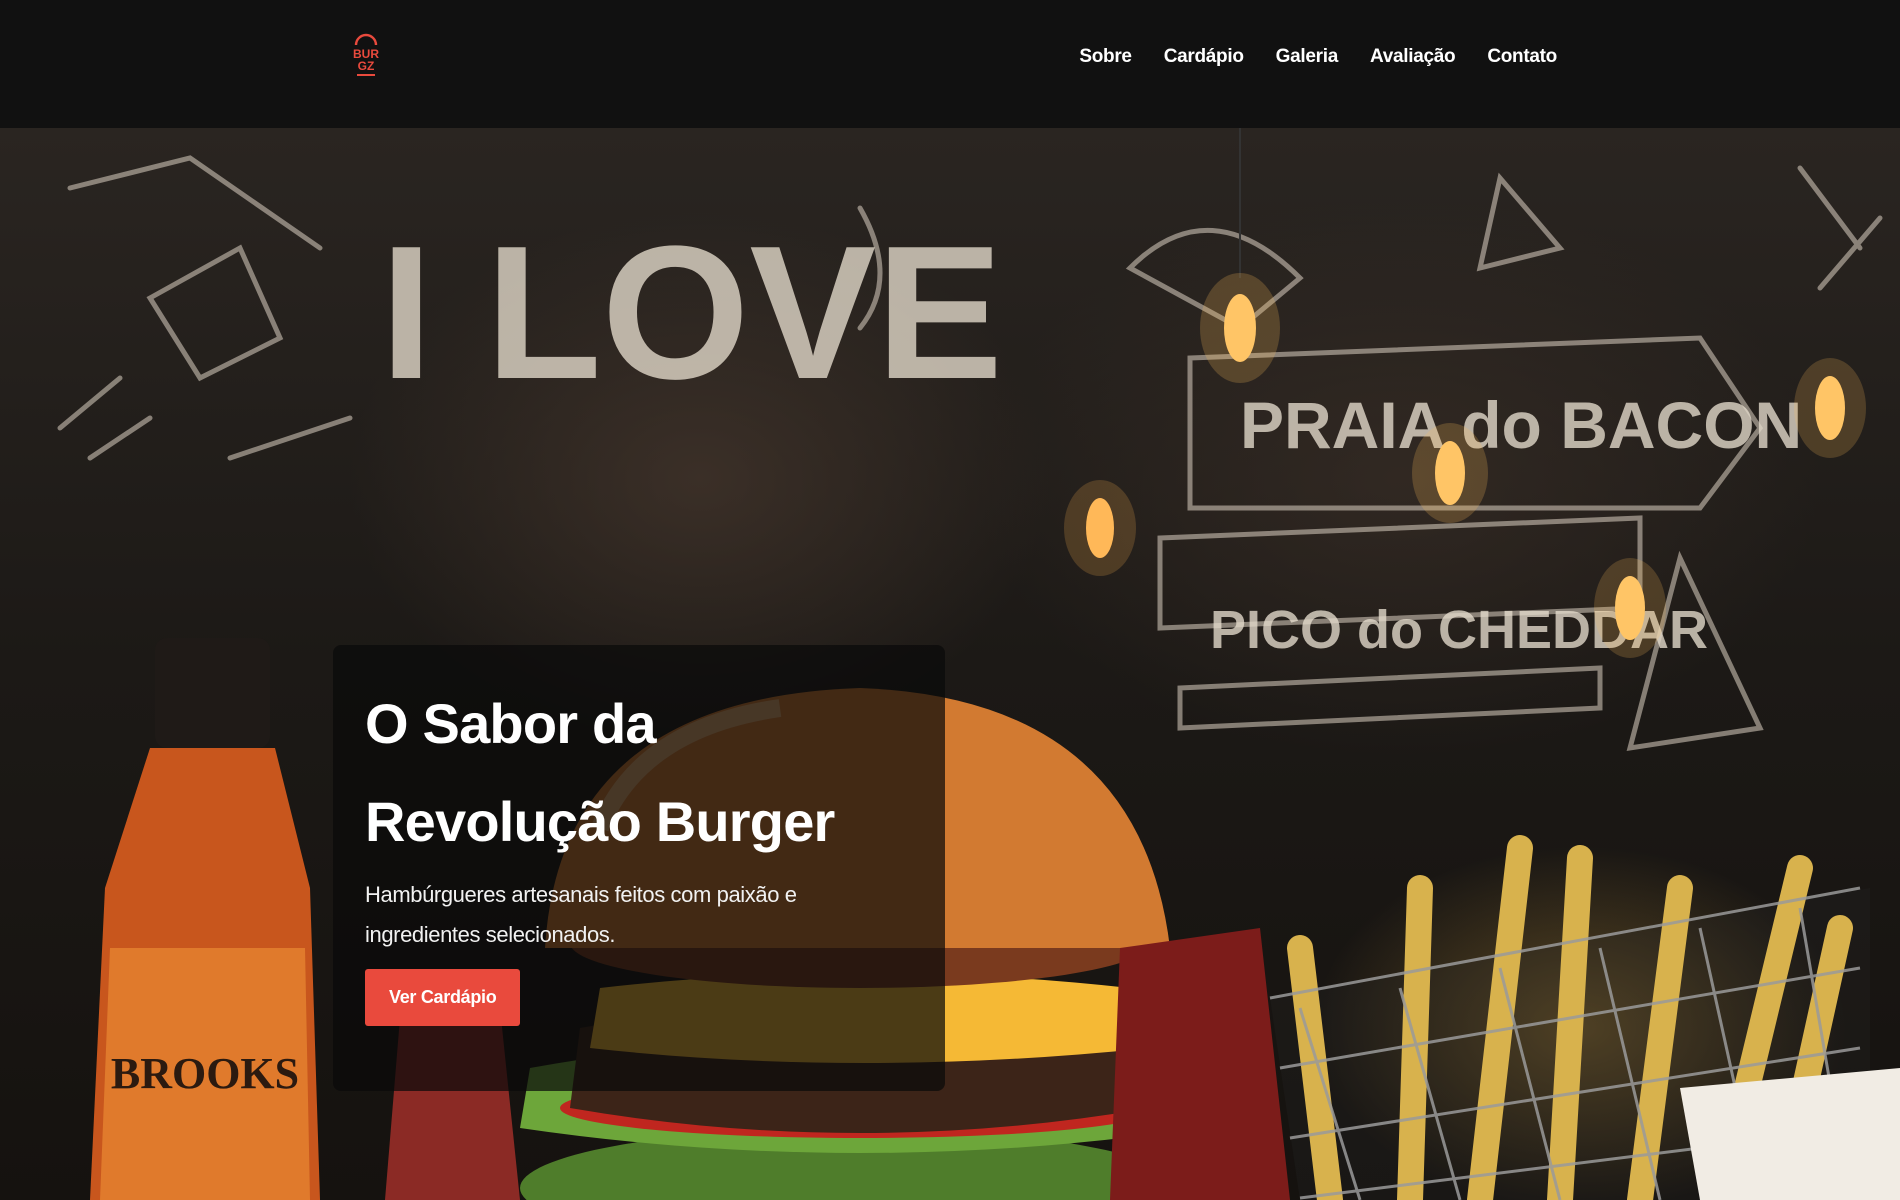 This screenshot has height=1200, width=1900. Describe the element at coordinates (1105, 57) in the screenshot. I see `nav-link-sobre: Sobre` at that location.